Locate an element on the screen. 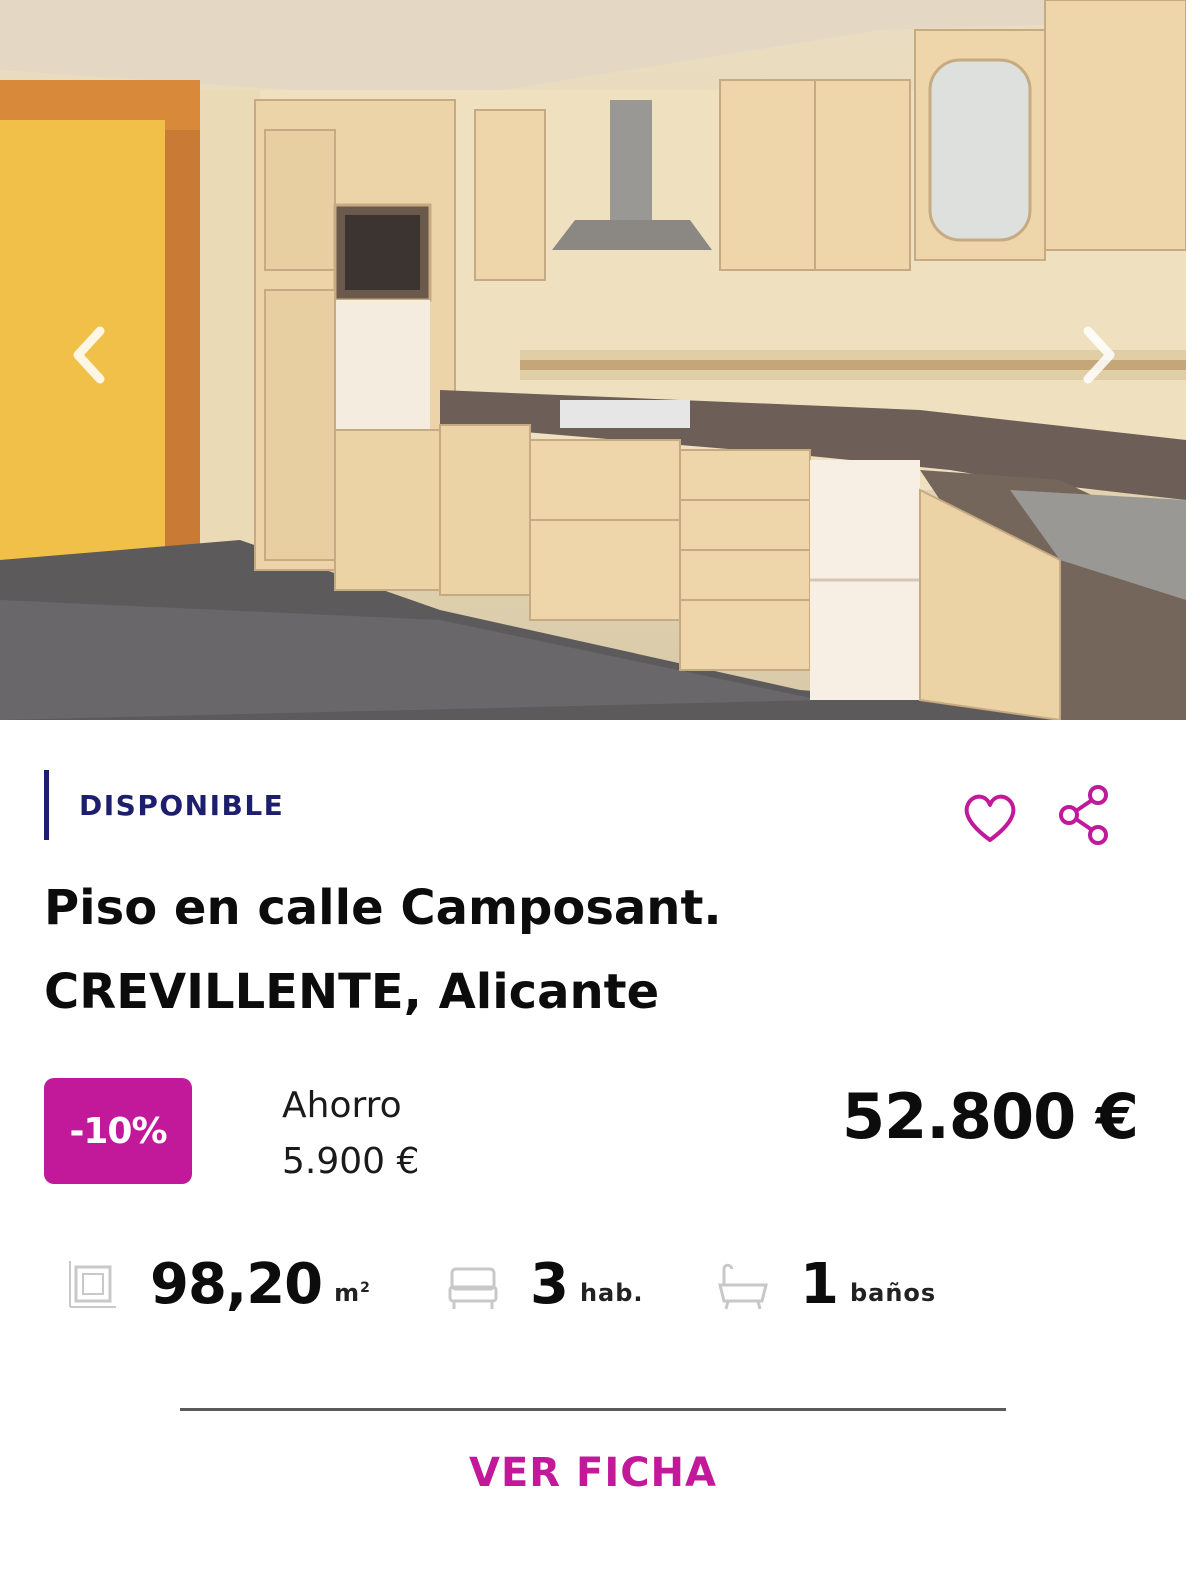 This screenshot has height=1582, width=1200. savings-label: Ahorro is located at coordinates (342, 1105).